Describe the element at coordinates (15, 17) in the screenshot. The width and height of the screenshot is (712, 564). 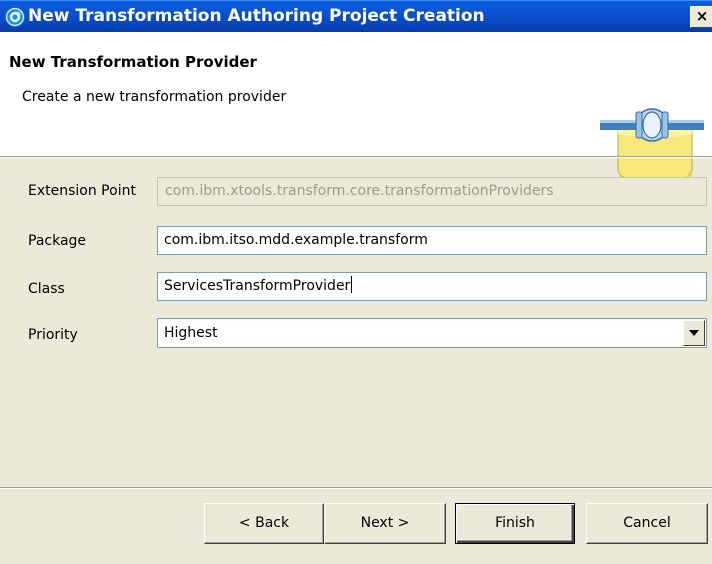
I see `eclipse-icon` at that location.